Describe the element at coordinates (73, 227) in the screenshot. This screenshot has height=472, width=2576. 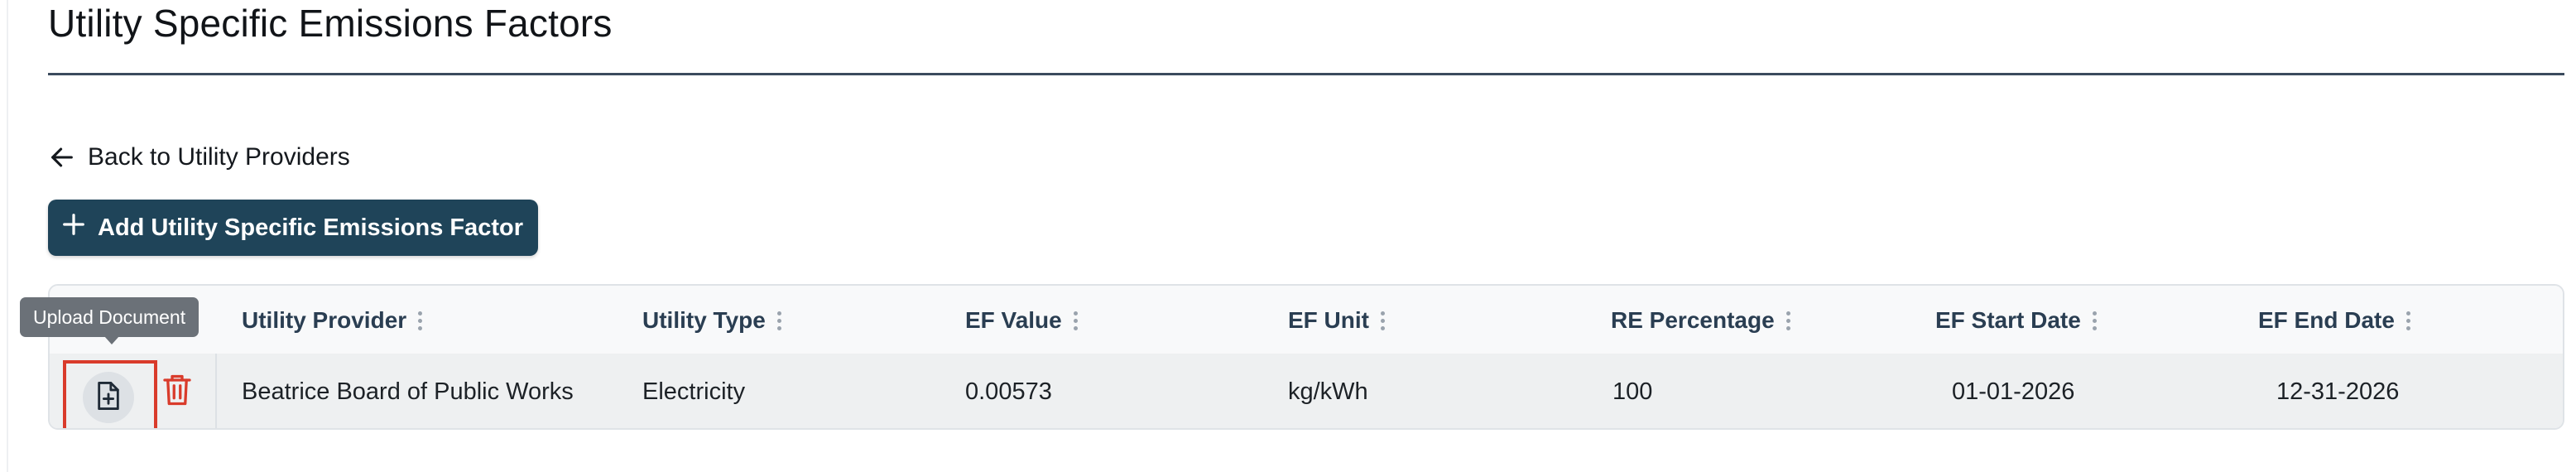
I see `plus-icon` at that location.